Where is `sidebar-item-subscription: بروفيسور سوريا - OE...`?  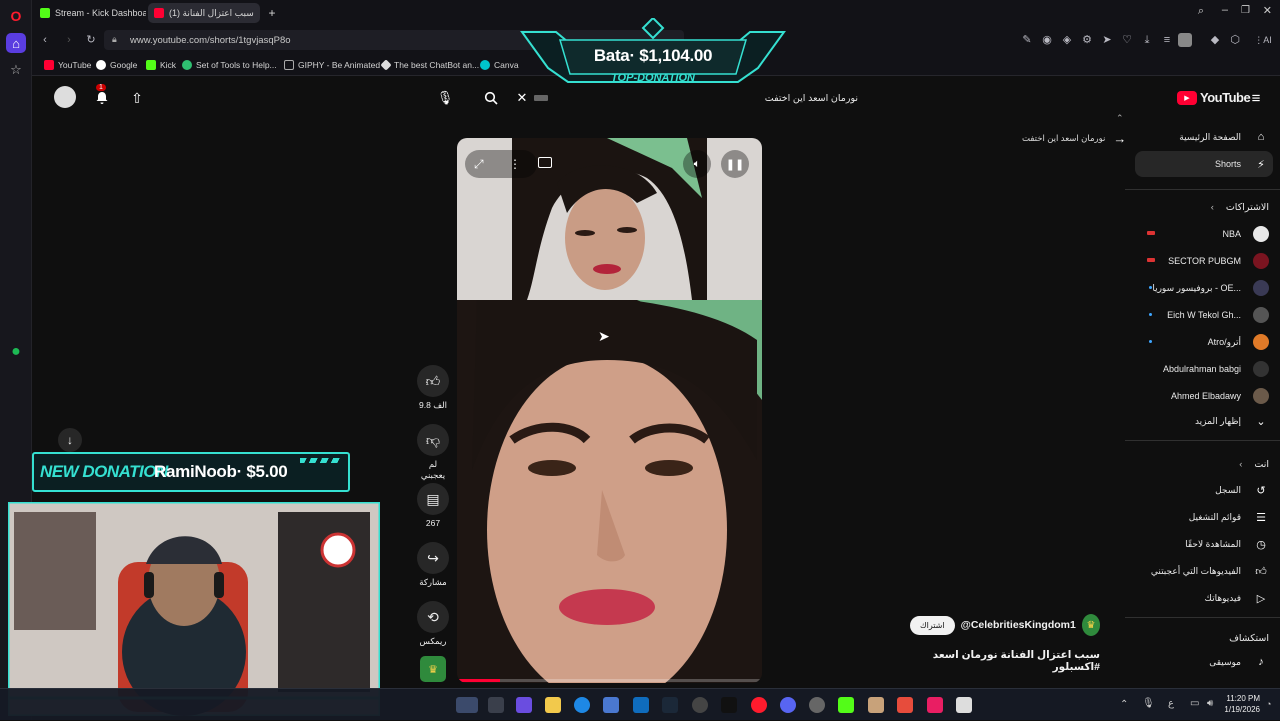
sidebar-item-subscription: بروفيسور سوريا - OE... is located at coordinates (1204, 288).